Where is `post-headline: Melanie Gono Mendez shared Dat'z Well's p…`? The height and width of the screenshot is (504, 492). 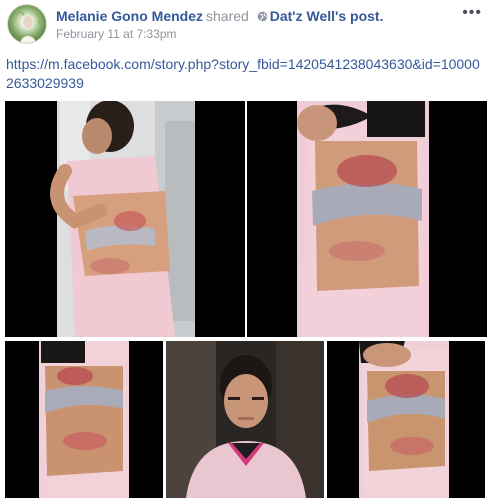
post-headline: Melanie Gono Mendez shared Dat'z Well's p… is located at coordinates (219, 16).